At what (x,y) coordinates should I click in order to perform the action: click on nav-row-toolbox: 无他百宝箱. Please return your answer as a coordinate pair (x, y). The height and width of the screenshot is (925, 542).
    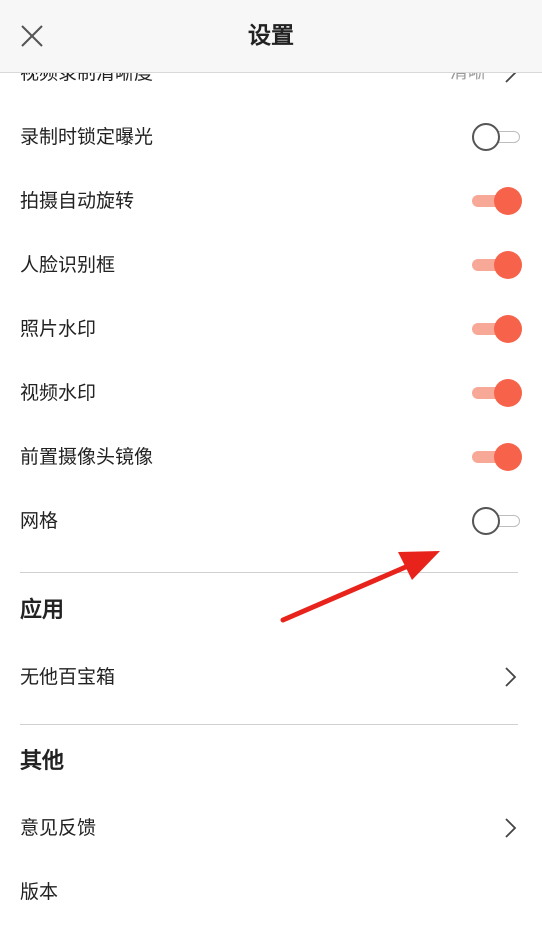
    Looking at the image, I should click on (271, 677).